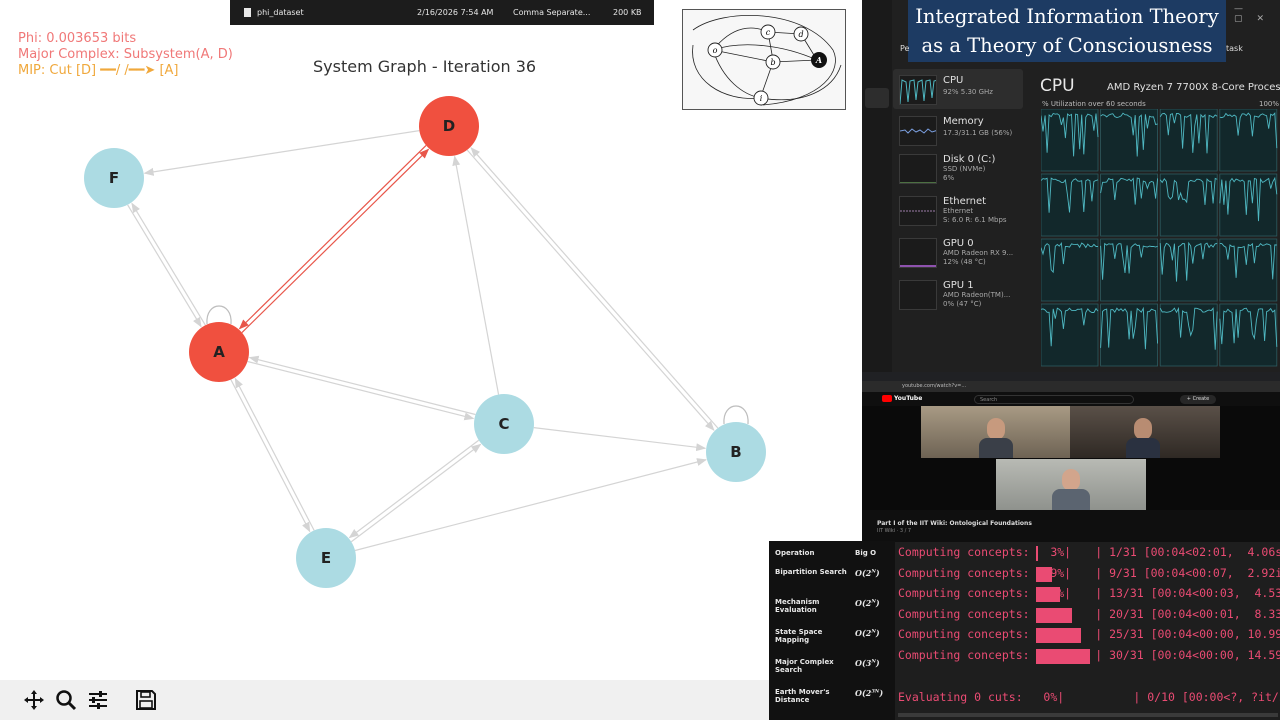 The image size is (1280, 720). I want to click on youtube-logo-icon, so click(887, 398).